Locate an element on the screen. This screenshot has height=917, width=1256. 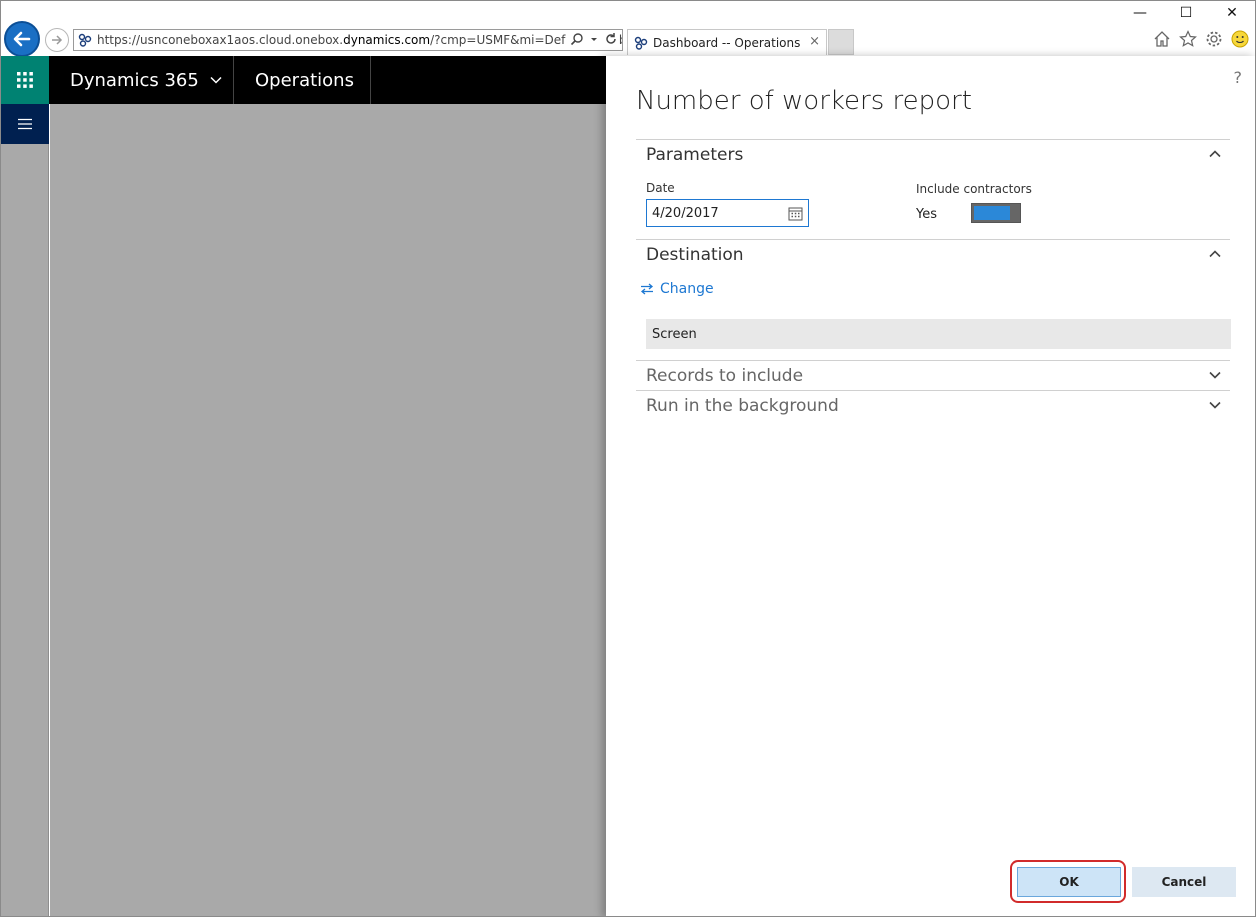
dropdown-icon is located at coordinates (594, 39).